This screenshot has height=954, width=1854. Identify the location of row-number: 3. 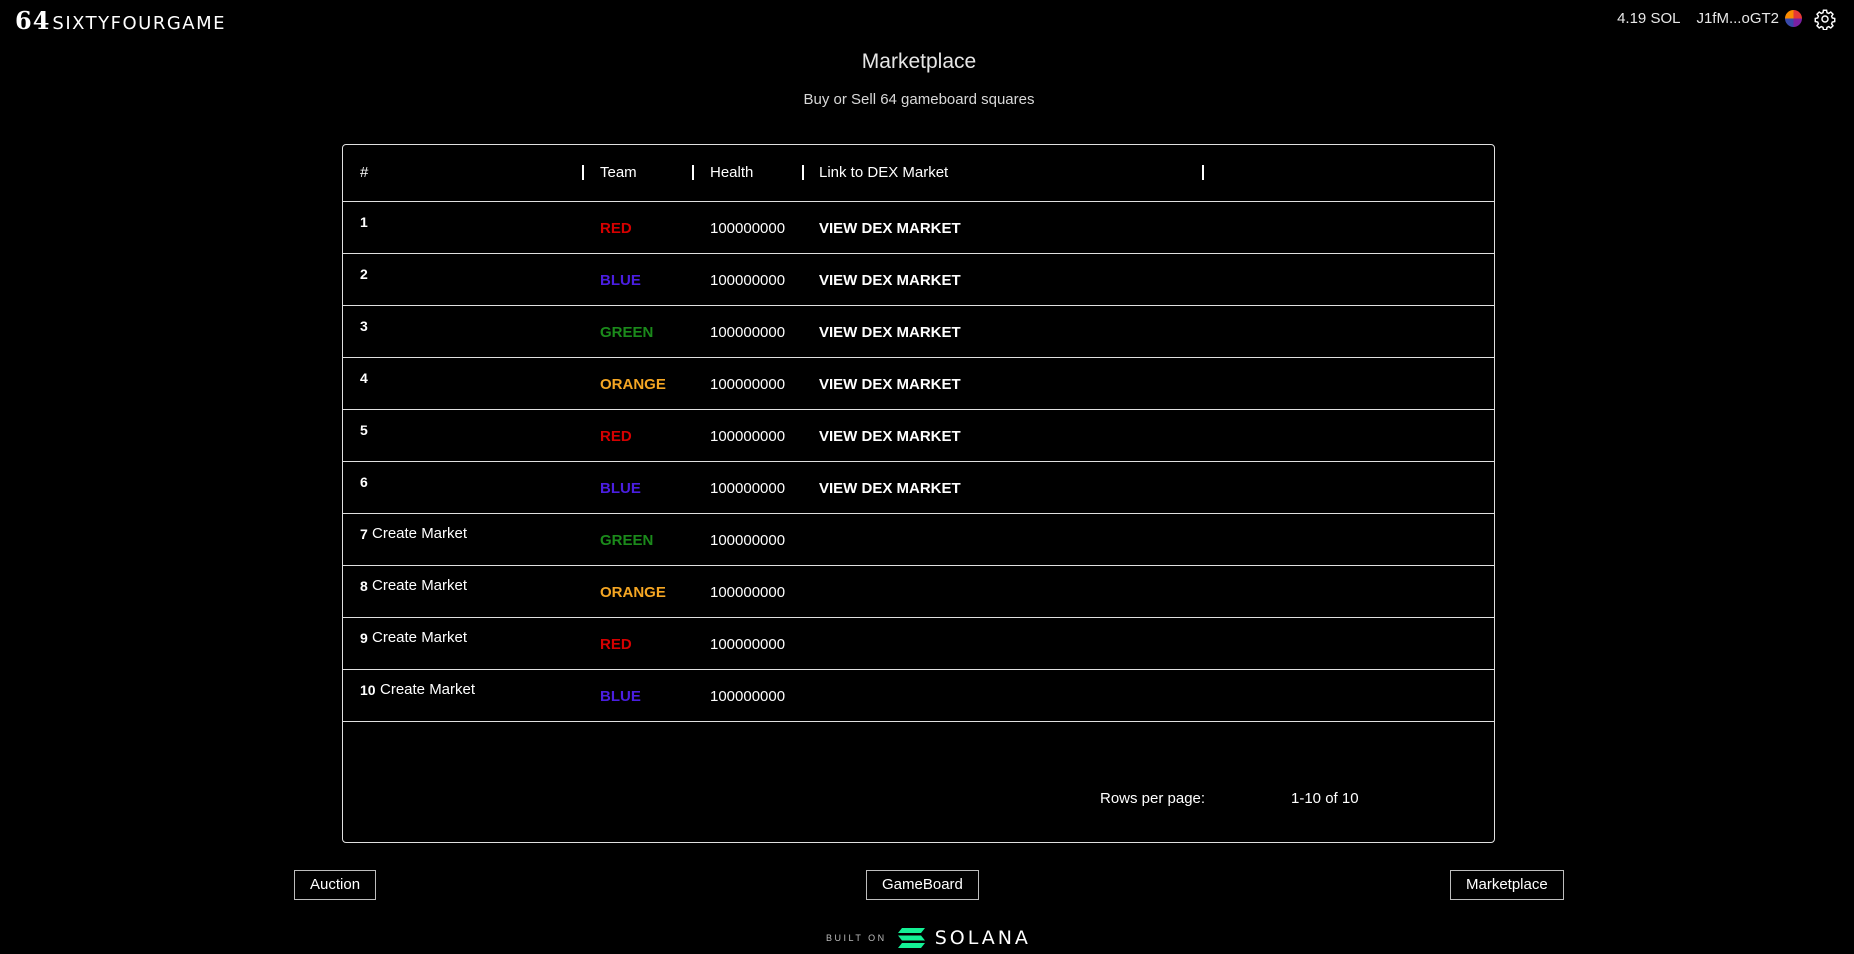
(364, 326).